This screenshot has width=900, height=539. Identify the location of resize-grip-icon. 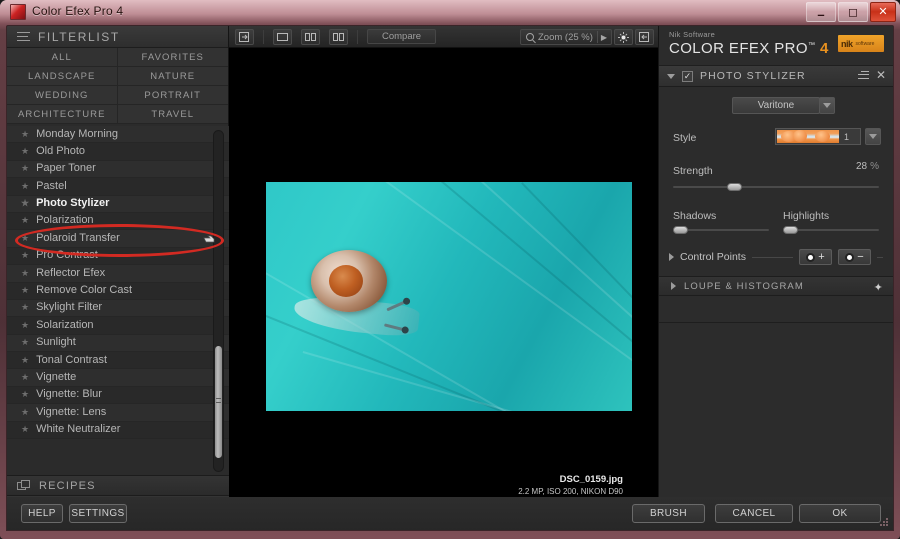
(885, 523).